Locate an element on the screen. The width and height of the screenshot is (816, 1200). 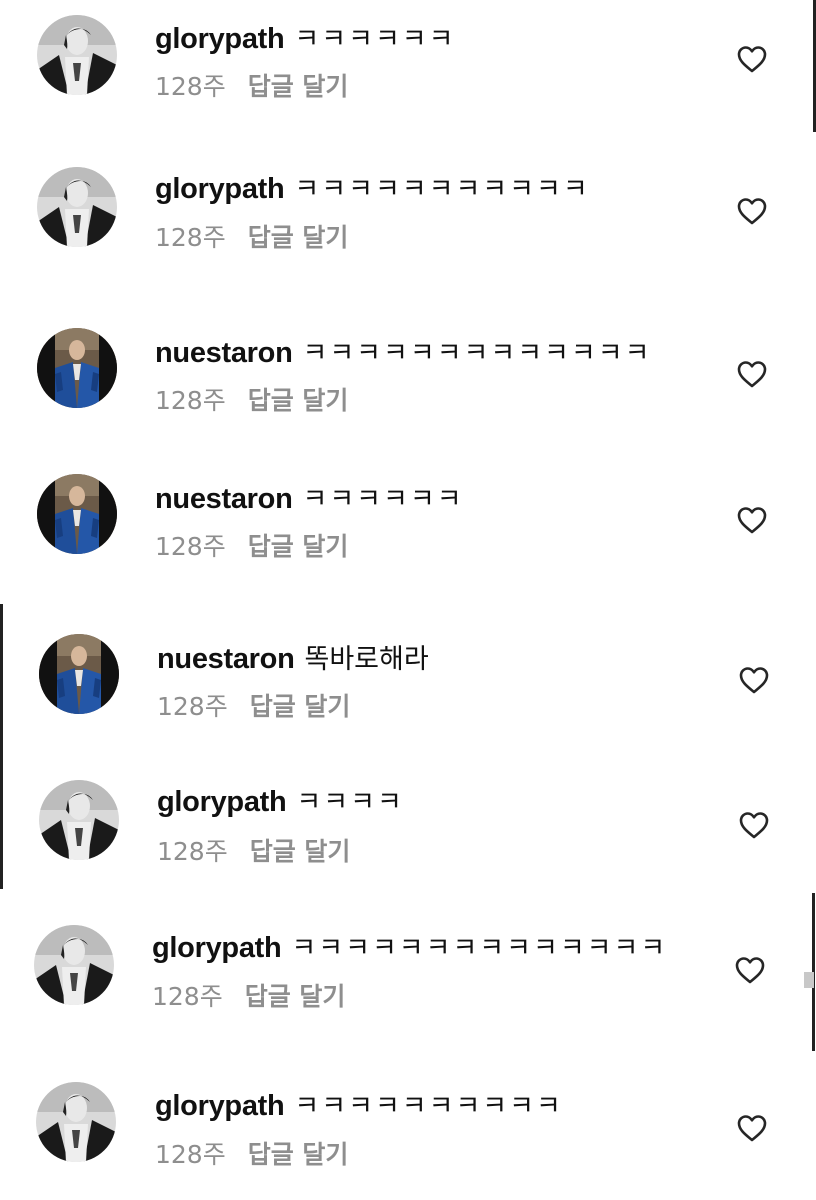
comment-text: ㅋㅋㅋㅋㅋㅋㅋㅋㅋㅋㅋ is located at coordinates (442, 189).